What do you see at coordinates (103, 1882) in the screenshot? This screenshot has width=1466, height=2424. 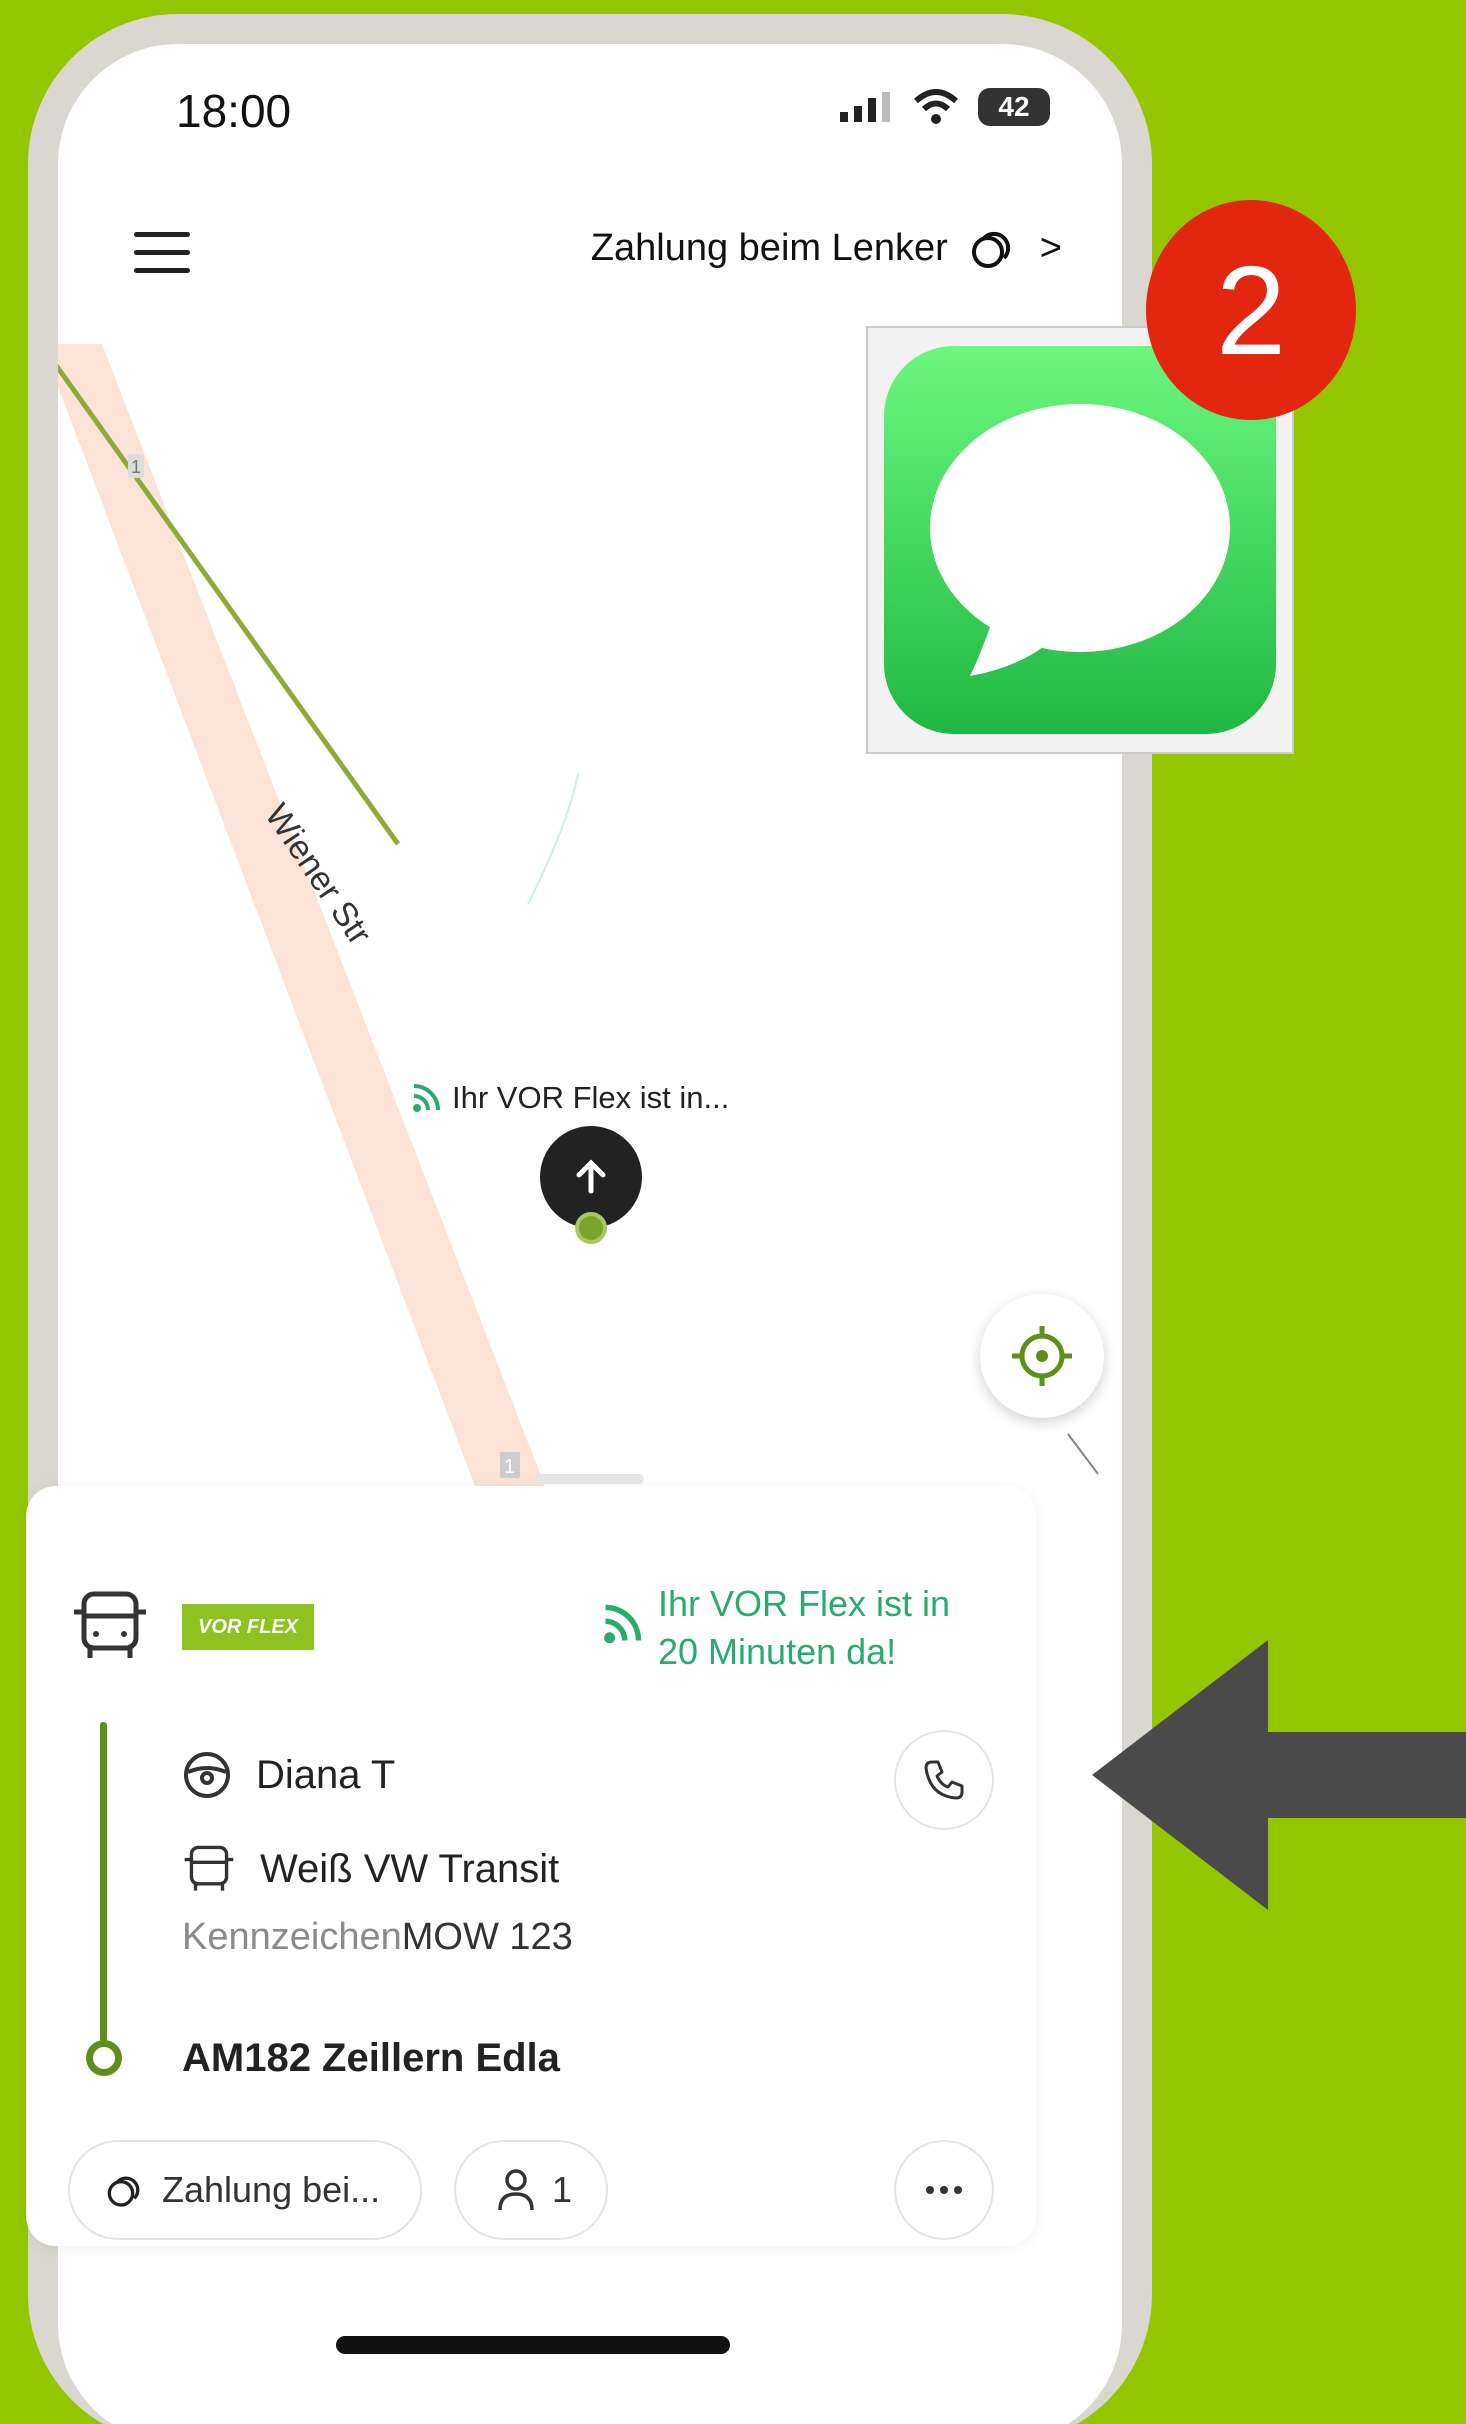 I see `trip-timeline` at bounding box center [103, 1882].